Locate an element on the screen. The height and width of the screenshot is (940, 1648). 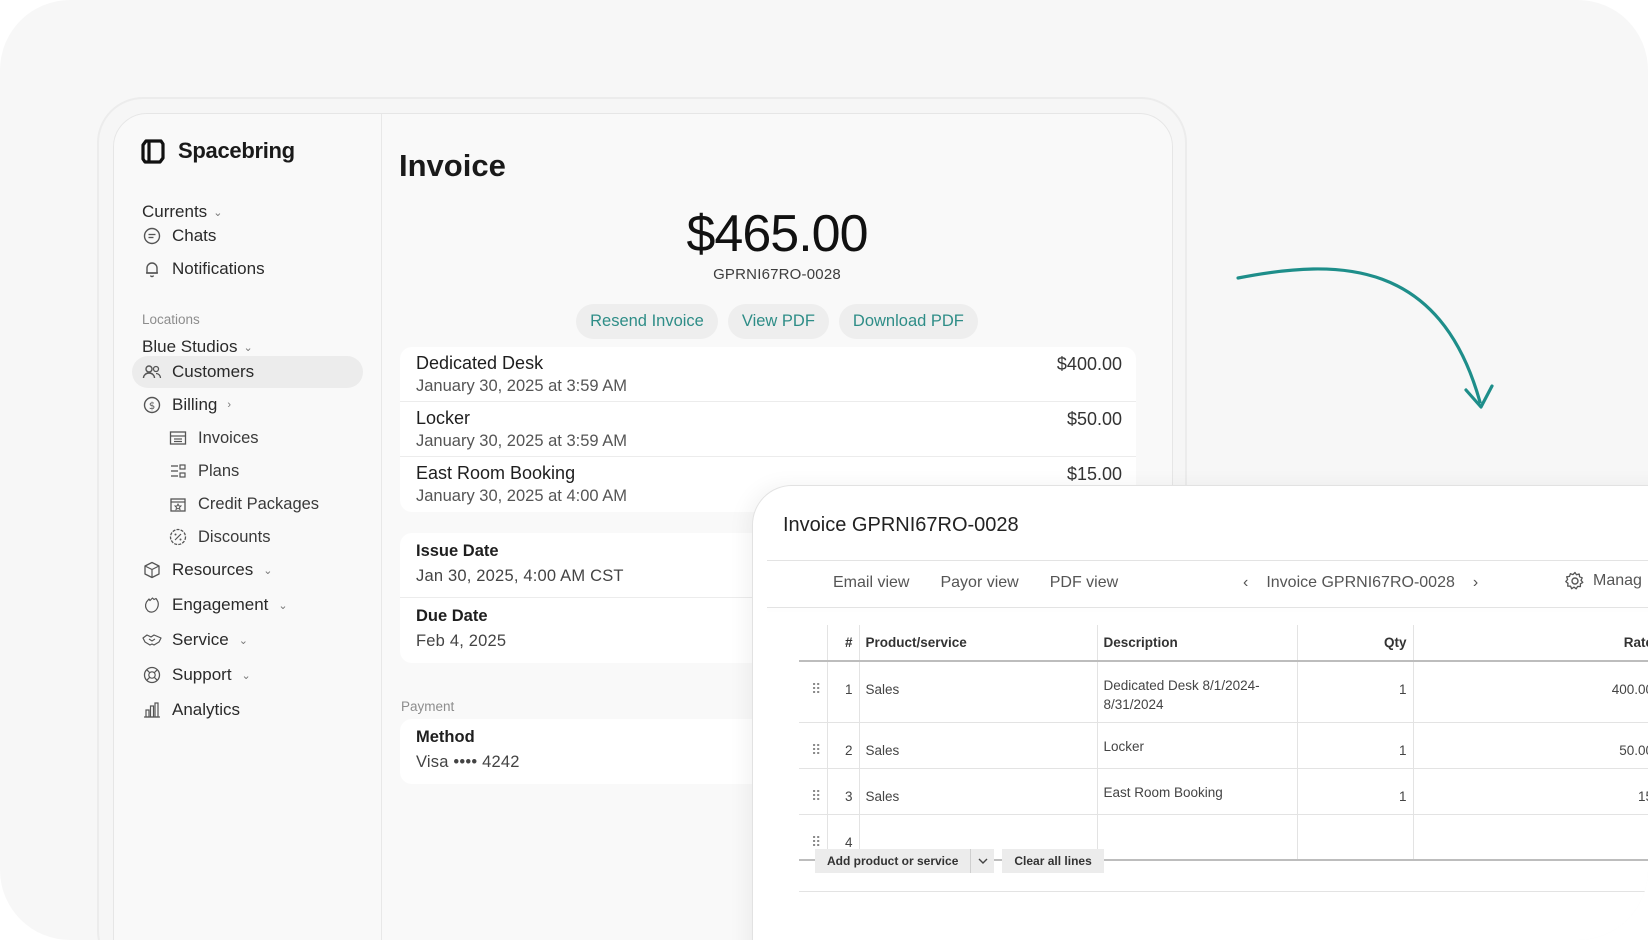
nav-engagement: Engagement ⌄ is located at coordinates (247, 605).